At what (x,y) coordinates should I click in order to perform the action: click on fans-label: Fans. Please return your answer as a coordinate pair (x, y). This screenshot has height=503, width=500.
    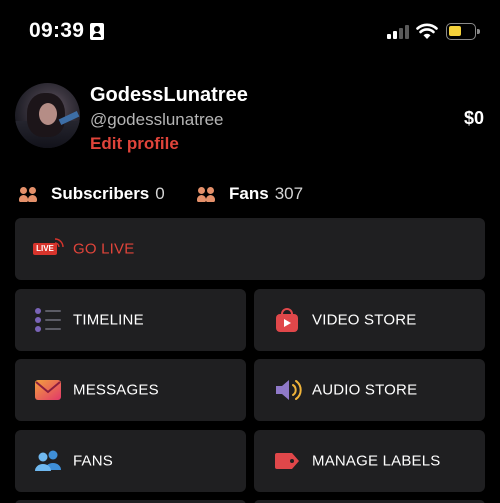
    Looking at the image, I should click on (249, 193).